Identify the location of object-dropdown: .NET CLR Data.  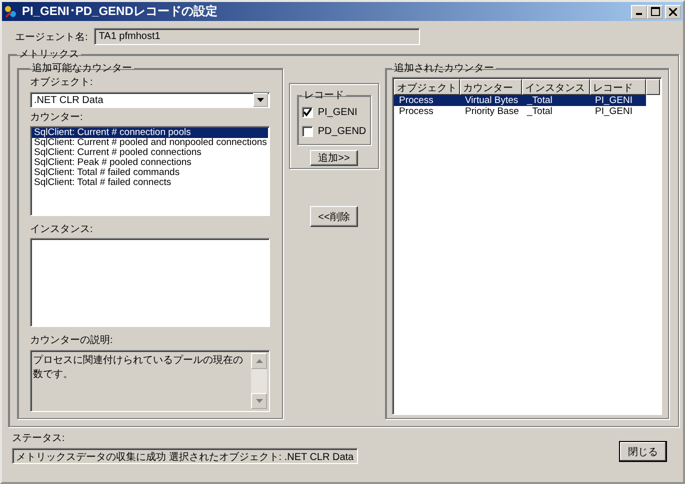
(150, 100).